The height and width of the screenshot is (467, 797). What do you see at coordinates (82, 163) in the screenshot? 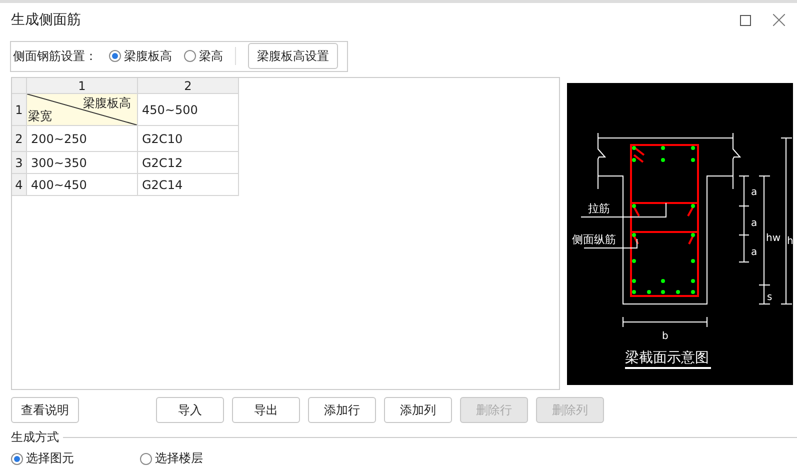
I see `table-cell: 300~350` at bounding box center [82, 163].